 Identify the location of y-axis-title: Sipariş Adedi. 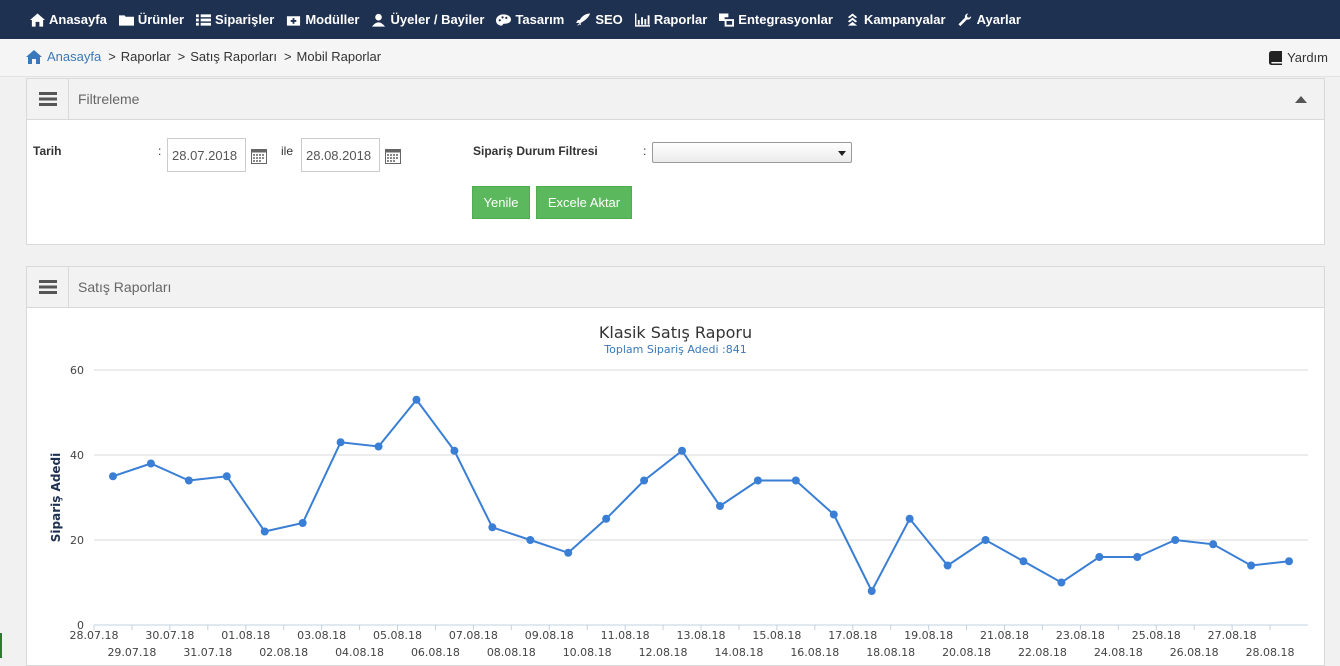
(56, 498).